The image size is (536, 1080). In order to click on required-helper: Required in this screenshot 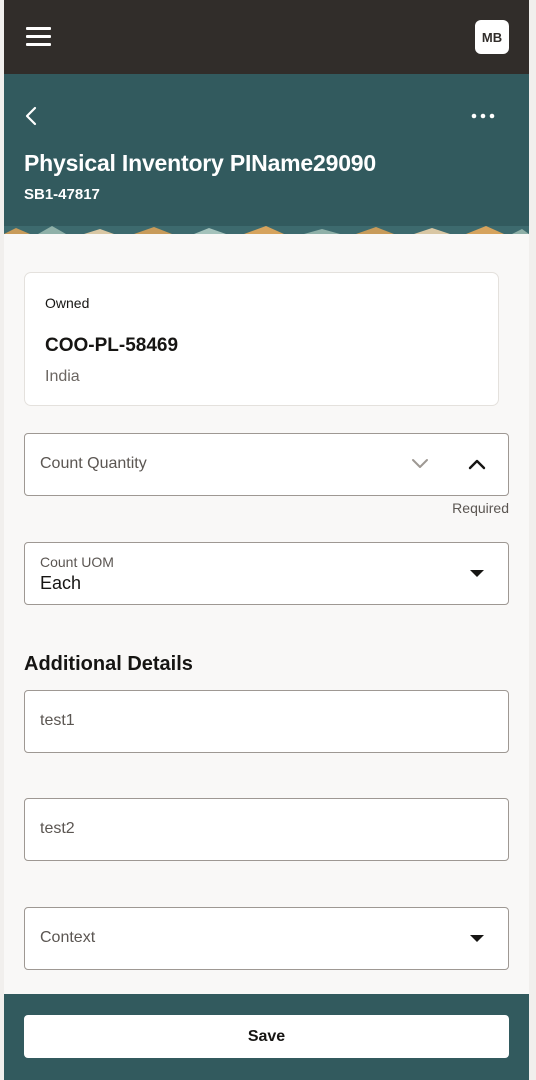, I will do `click(480, 508)`.